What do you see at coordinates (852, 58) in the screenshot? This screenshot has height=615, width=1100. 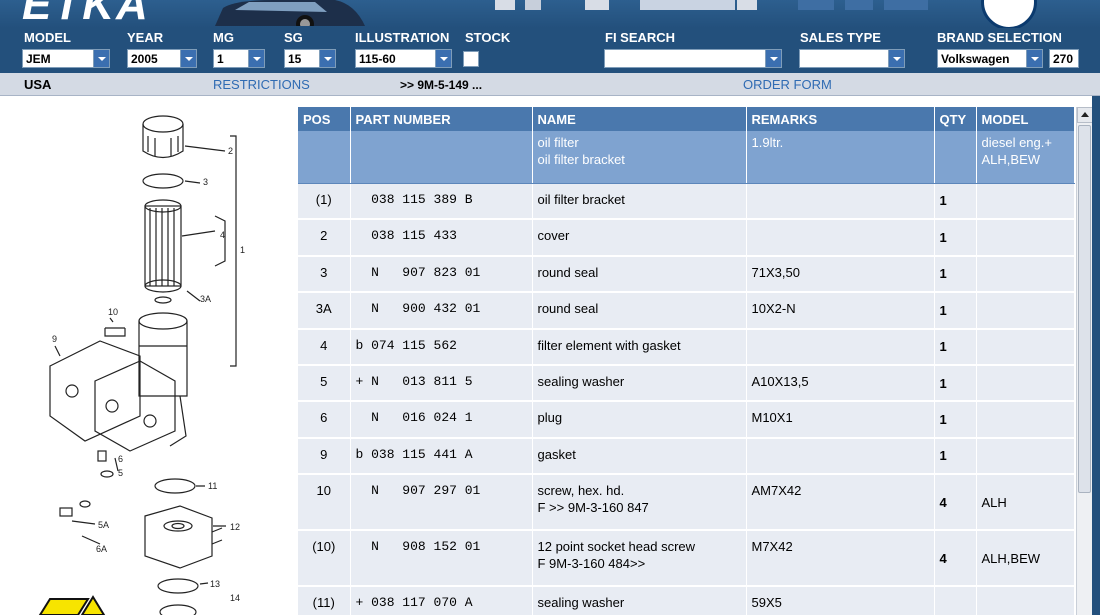 I see `sales-type-select` at bounding box center [852, 58].